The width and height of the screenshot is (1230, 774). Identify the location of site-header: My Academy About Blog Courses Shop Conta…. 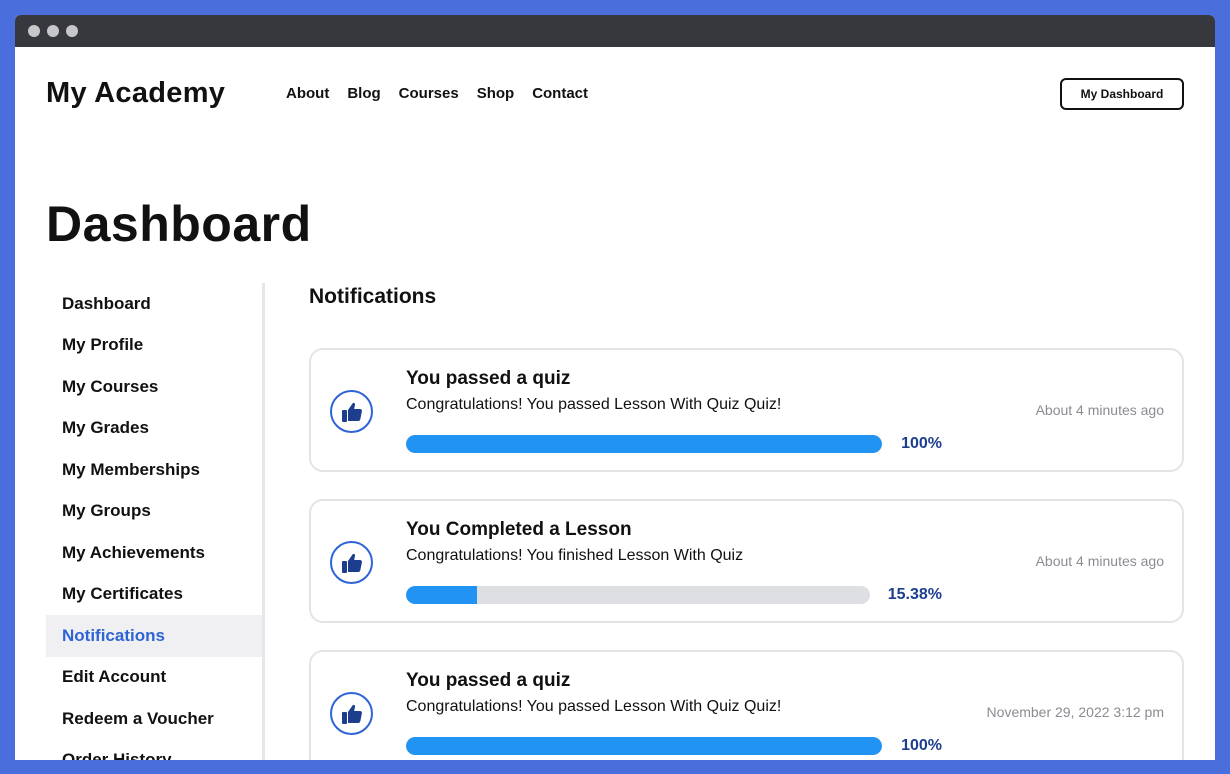
(615, 94).